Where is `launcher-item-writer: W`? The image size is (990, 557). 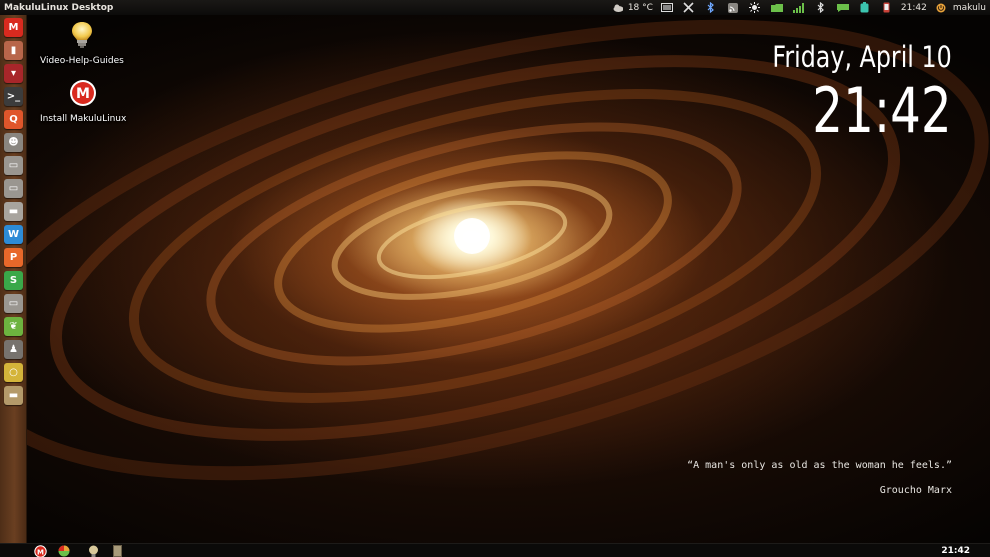
launcher-item-writer: W is located at coordinates (13, 234).